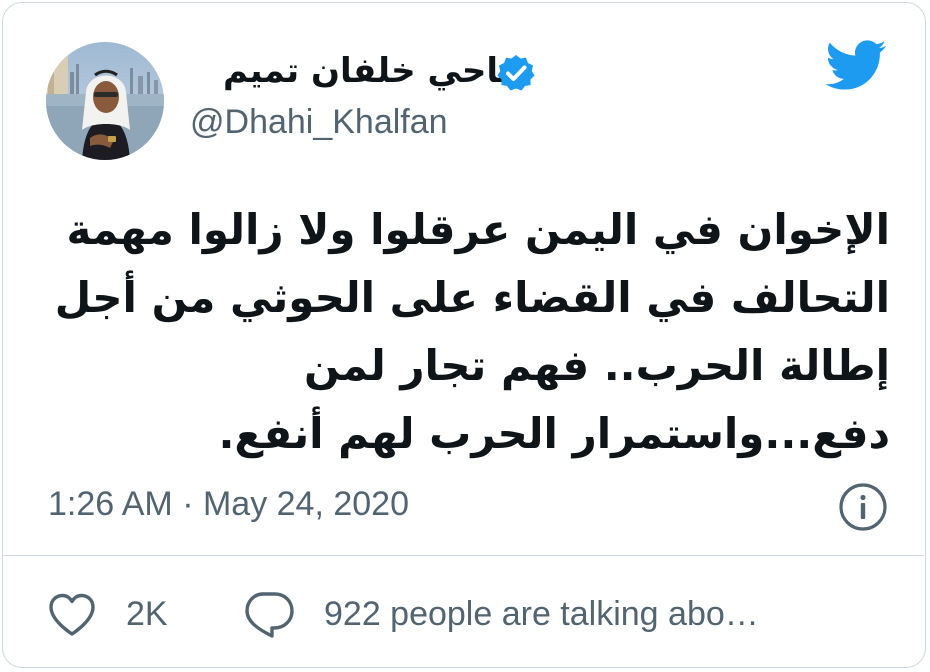 The image size is (930, 672). What do you see at coordinates (516, 73) in the screenshot?
I see `verified-badge-icon` at bounding box center [516, 73].